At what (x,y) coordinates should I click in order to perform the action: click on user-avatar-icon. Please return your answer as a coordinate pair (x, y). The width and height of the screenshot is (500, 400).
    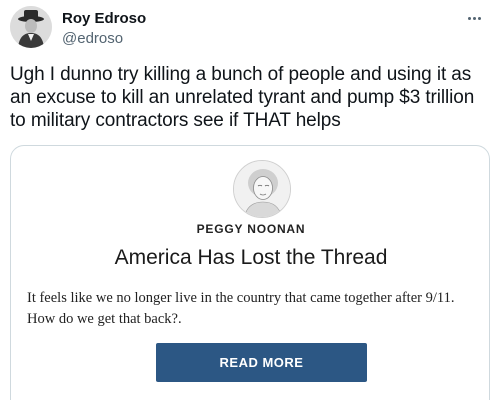
    Looking at the image, I should click on (31, 27).